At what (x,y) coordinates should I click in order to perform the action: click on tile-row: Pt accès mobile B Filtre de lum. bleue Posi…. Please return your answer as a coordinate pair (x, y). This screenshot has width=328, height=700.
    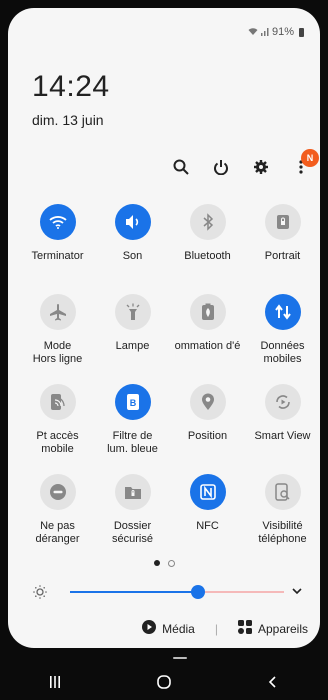
    Looking at the image, I should click on (170, 429).